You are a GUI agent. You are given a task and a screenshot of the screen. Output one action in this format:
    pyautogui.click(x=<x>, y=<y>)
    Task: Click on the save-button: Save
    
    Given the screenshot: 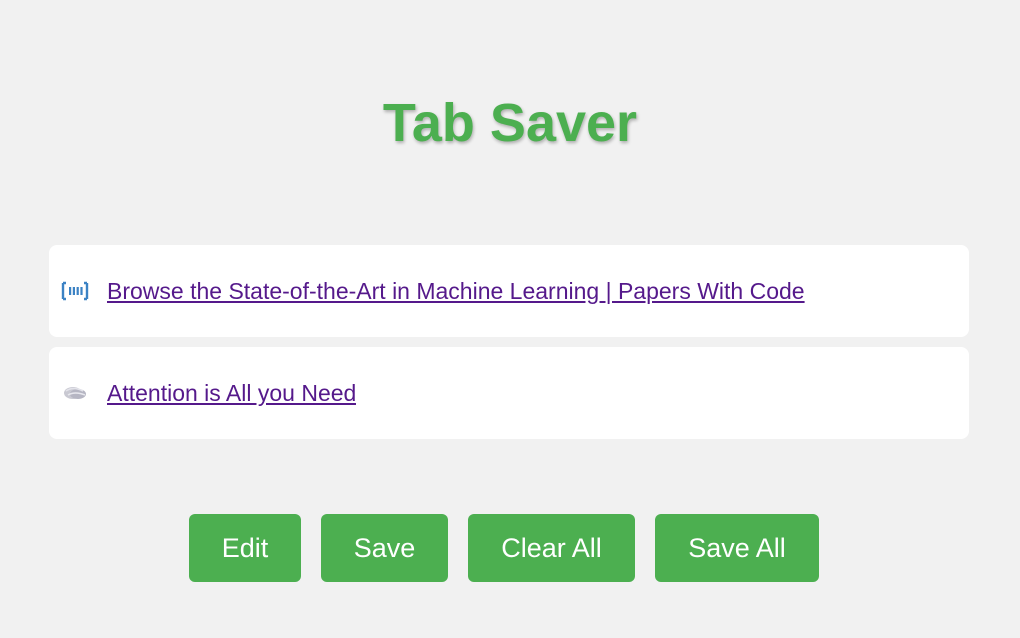 What is the action you would take?
    pyautogui.click(x=384, y=548)
    